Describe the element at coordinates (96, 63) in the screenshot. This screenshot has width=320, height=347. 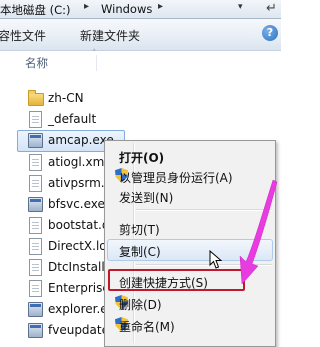
I see `column-divider` at that location.